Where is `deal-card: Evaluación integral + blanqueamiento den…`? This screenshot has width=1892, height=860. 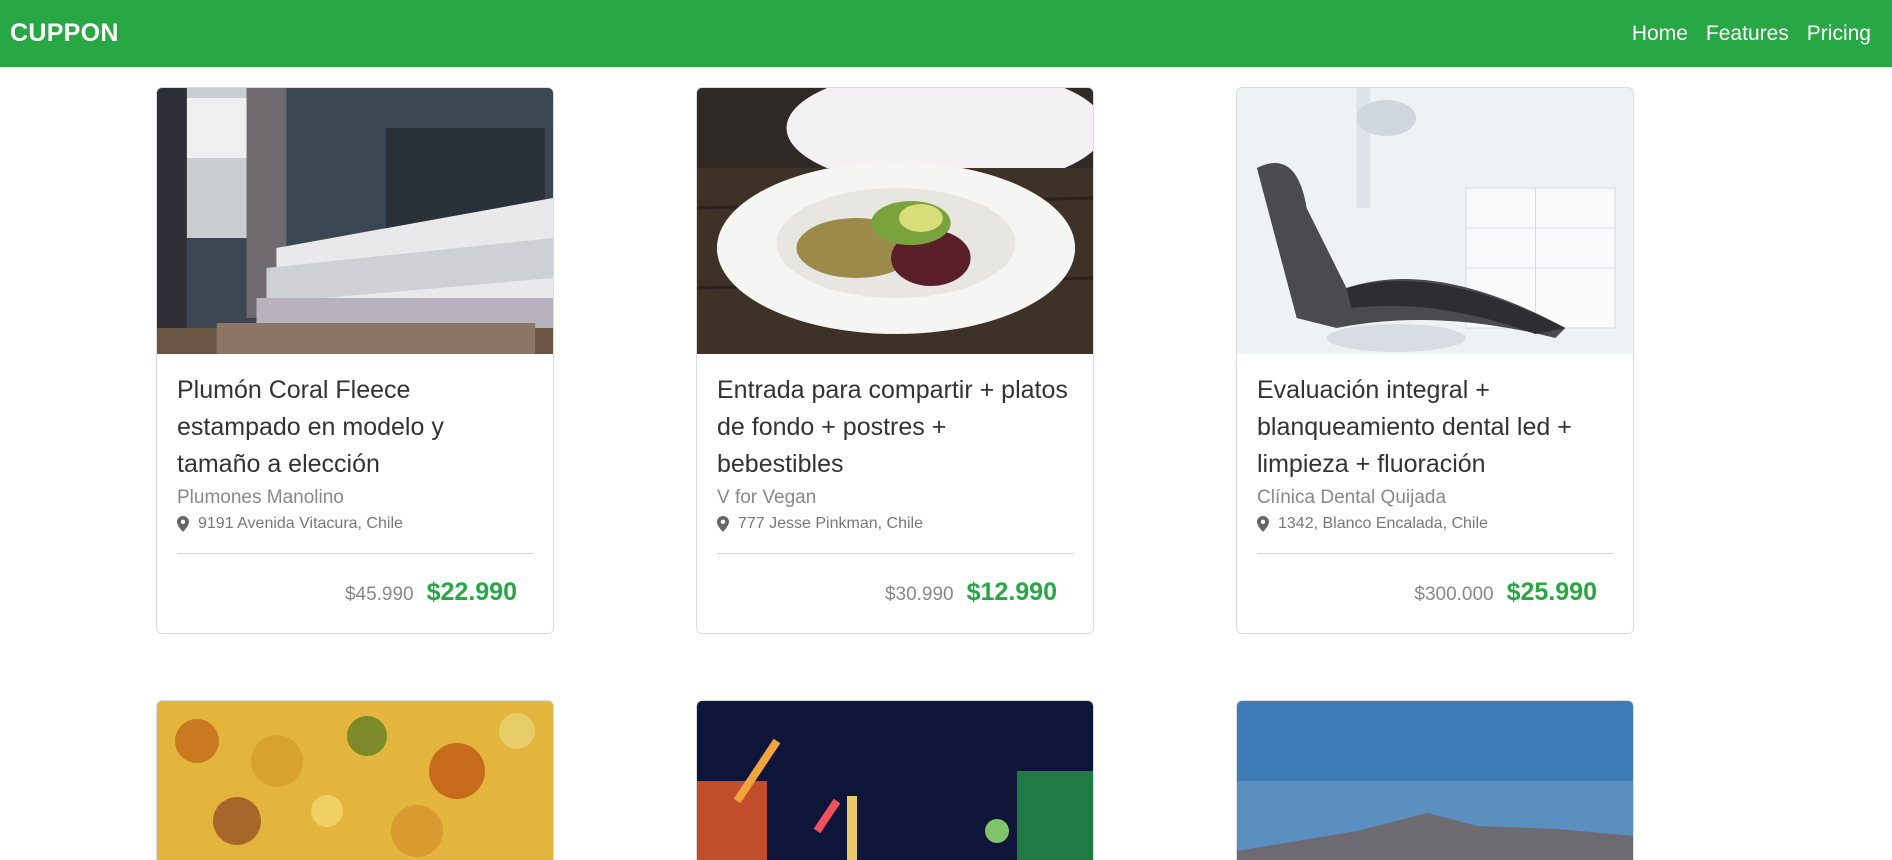
deal-card: Evaluación integral + blanqueamiento den… is located at coordinates (1435, 360).